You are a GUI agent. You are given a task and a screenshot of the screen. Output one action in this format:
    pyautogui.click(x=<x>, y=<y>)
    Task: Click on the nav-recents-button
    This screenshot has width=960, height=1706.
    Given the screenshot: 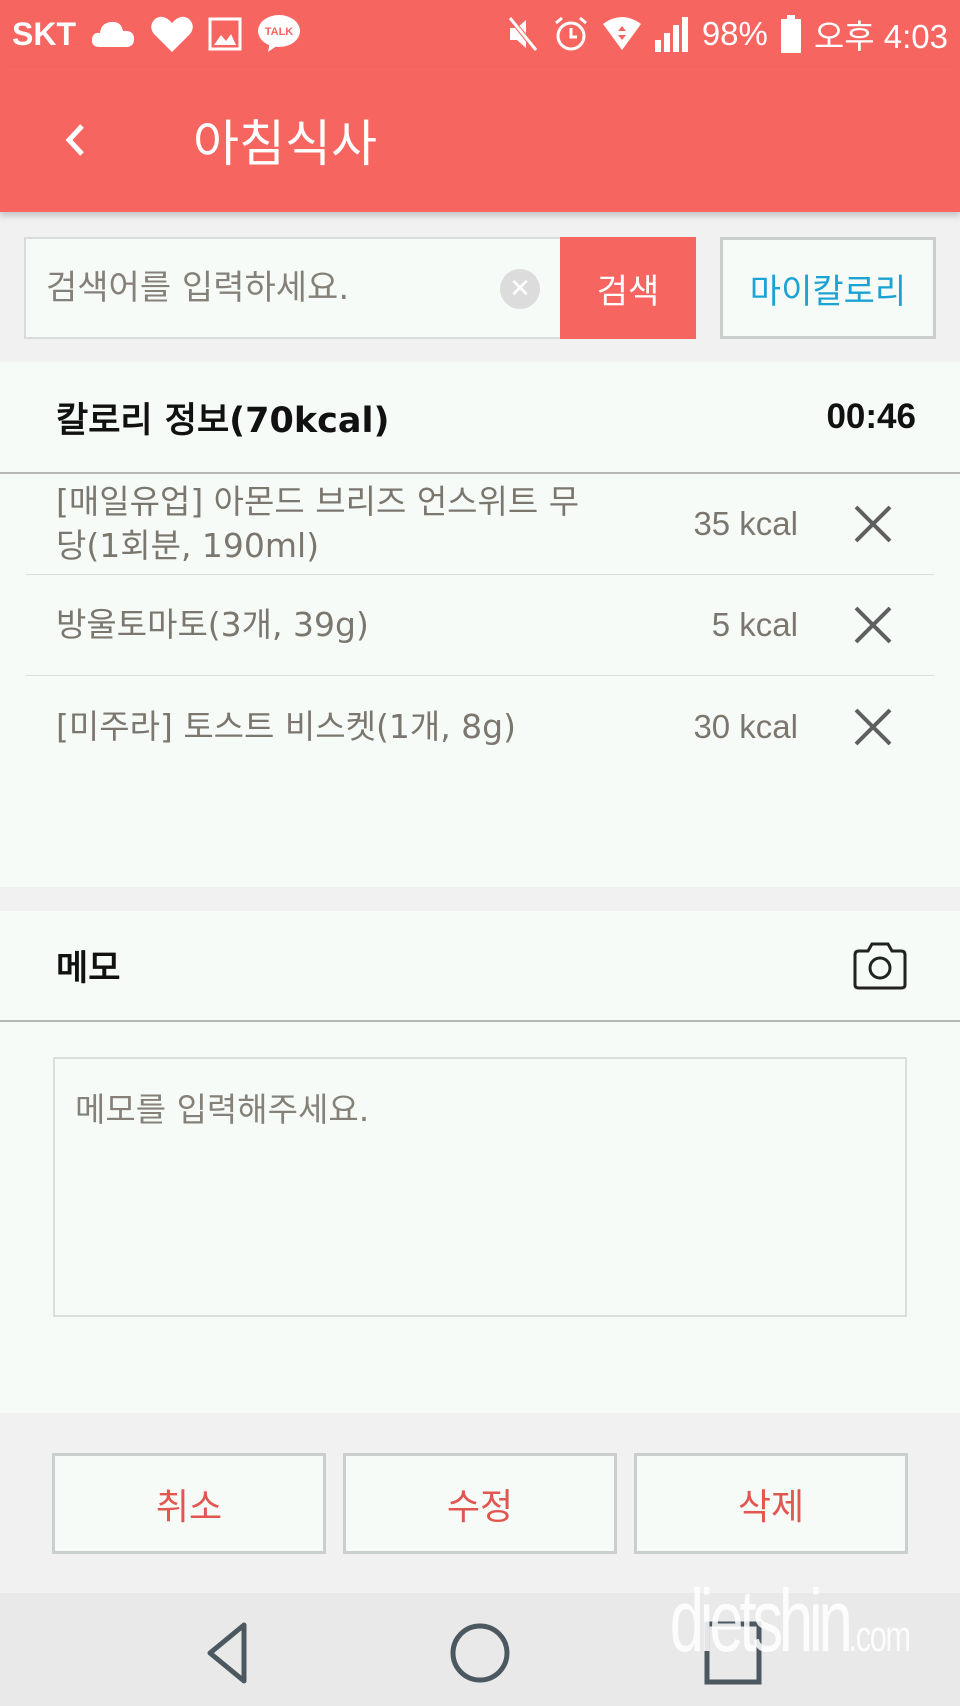 What is the action you would take?
    pyautogui.click(x=733, y=1653)
    